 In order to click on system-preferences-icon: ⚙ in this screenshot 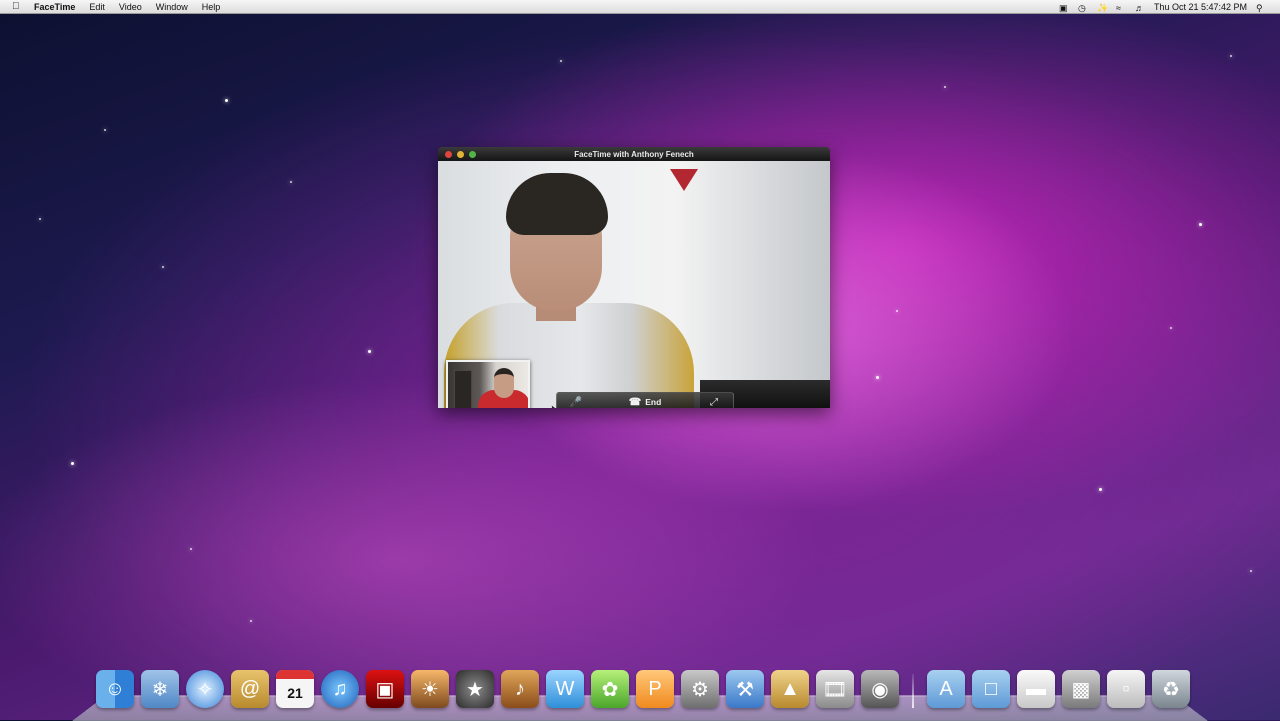, I will do `click(700, 689)`.